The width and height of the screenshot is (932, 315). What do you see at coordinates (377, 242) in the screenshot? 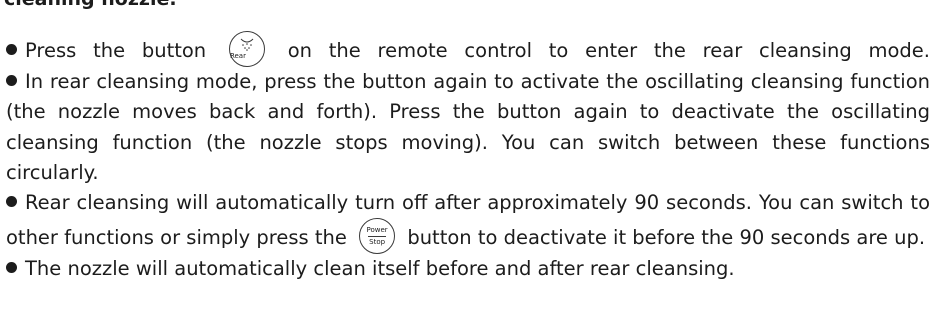
I see `stop-button-label: Stop` at bounding box center [377, 242].